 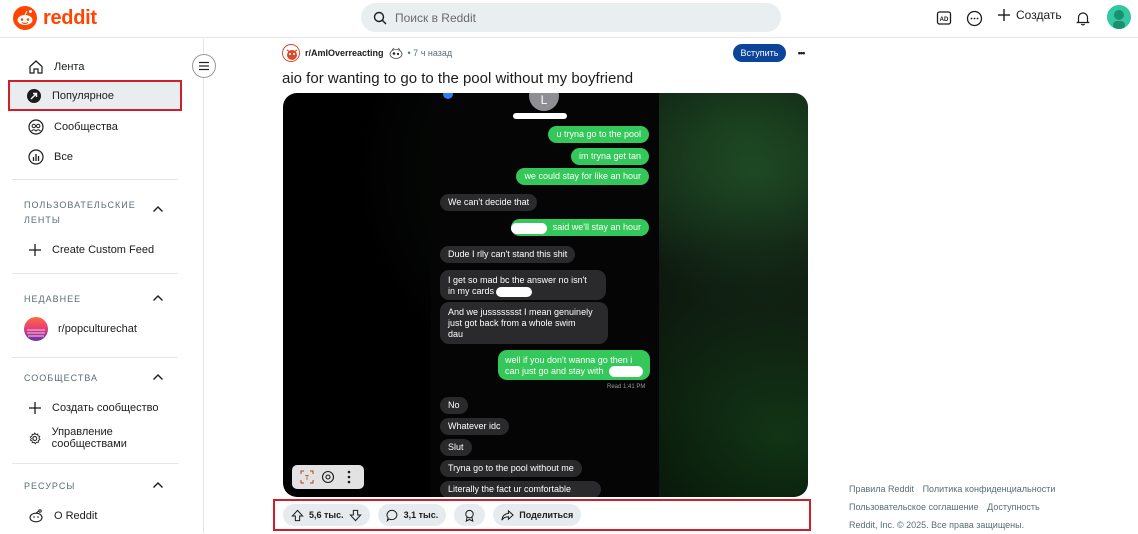 I want to click on top-header: reddit AD Создать, so click(x=569, y=19).